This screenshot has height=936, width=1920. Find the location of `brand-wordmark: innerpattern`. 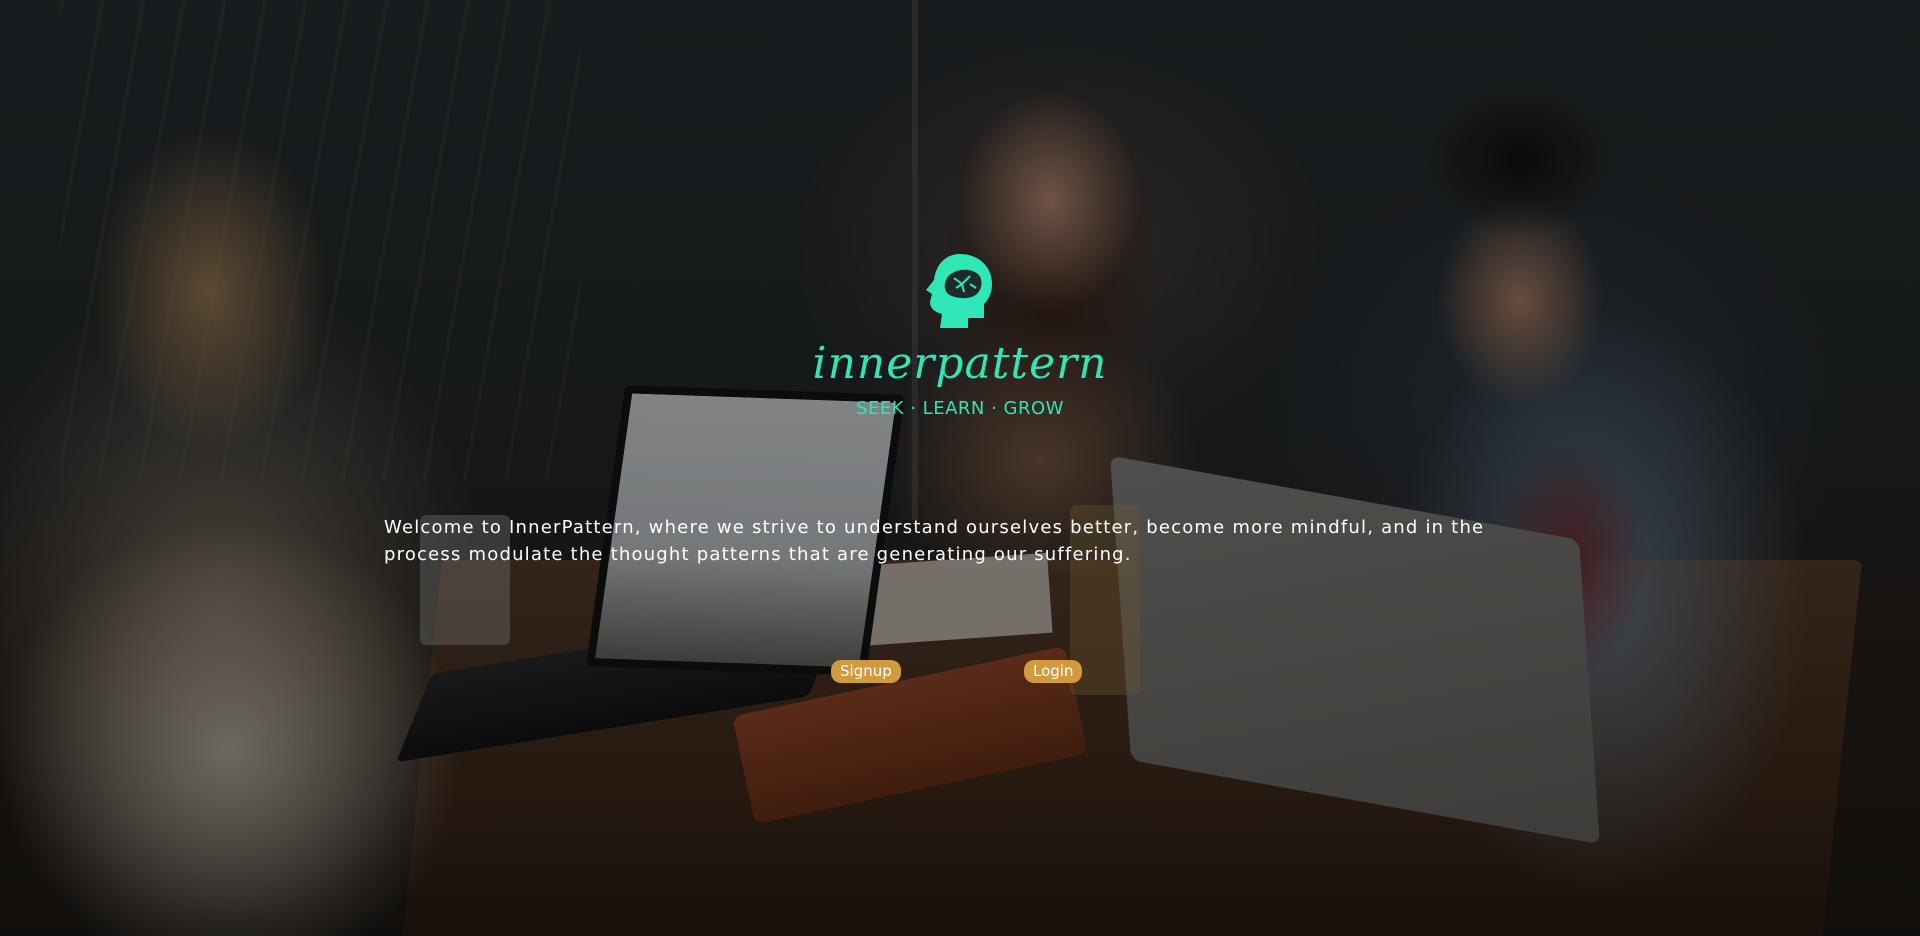

brand-wordmark: innerpattern is located at coordinates (960, 363).